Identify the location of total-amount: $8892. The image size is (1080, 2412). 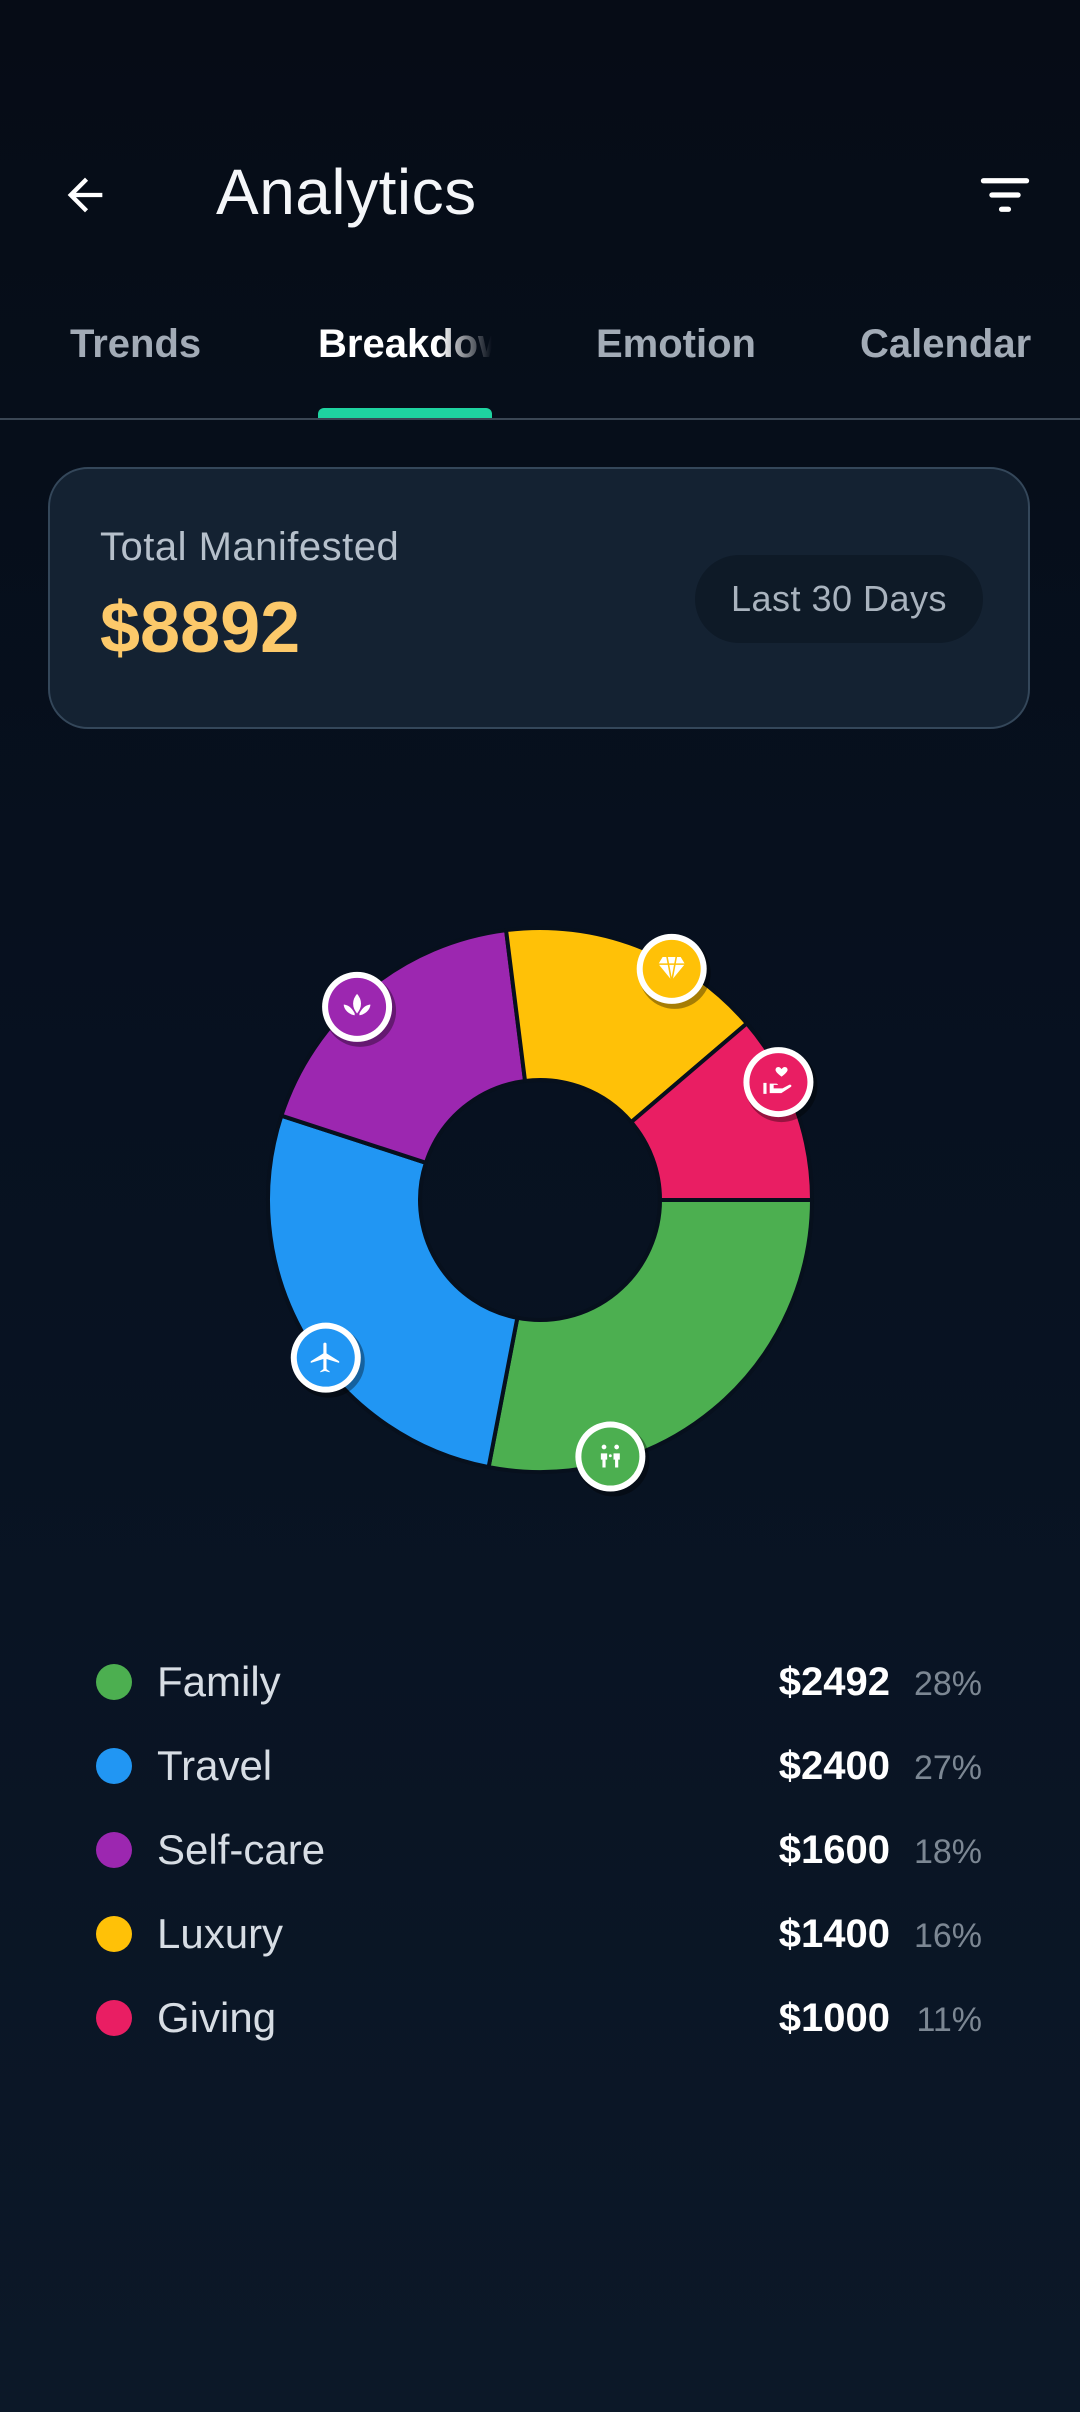
(200, 628).